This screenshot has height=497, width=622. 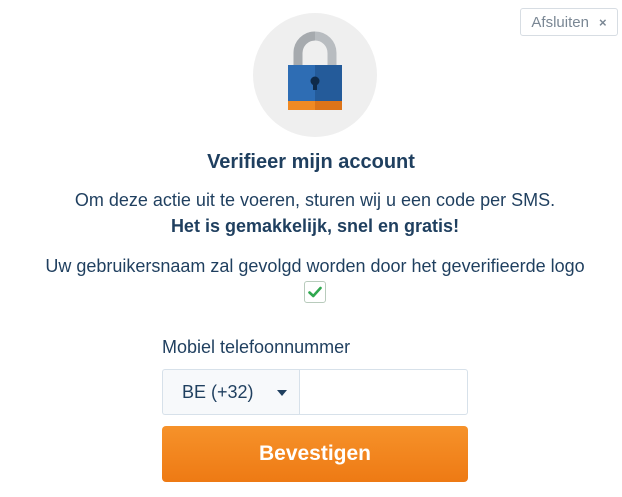 I want to click on phone-number-input, so click(x=383, y=392).